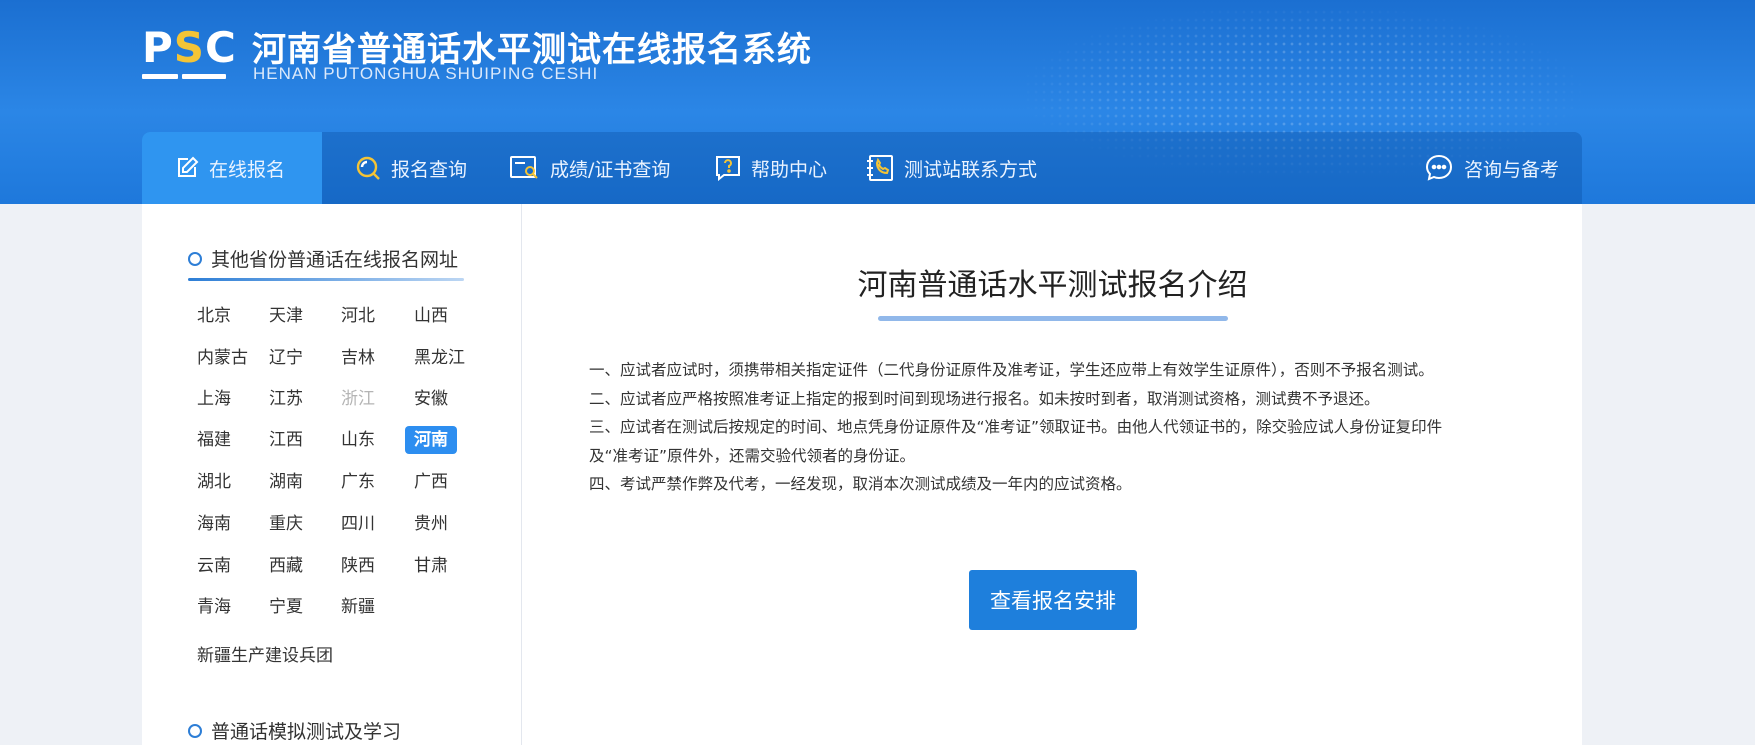  What do you see at coordinates (286, 316) in the screenshot?
I see `province-link: 天津` at bounding box center [286, 316].